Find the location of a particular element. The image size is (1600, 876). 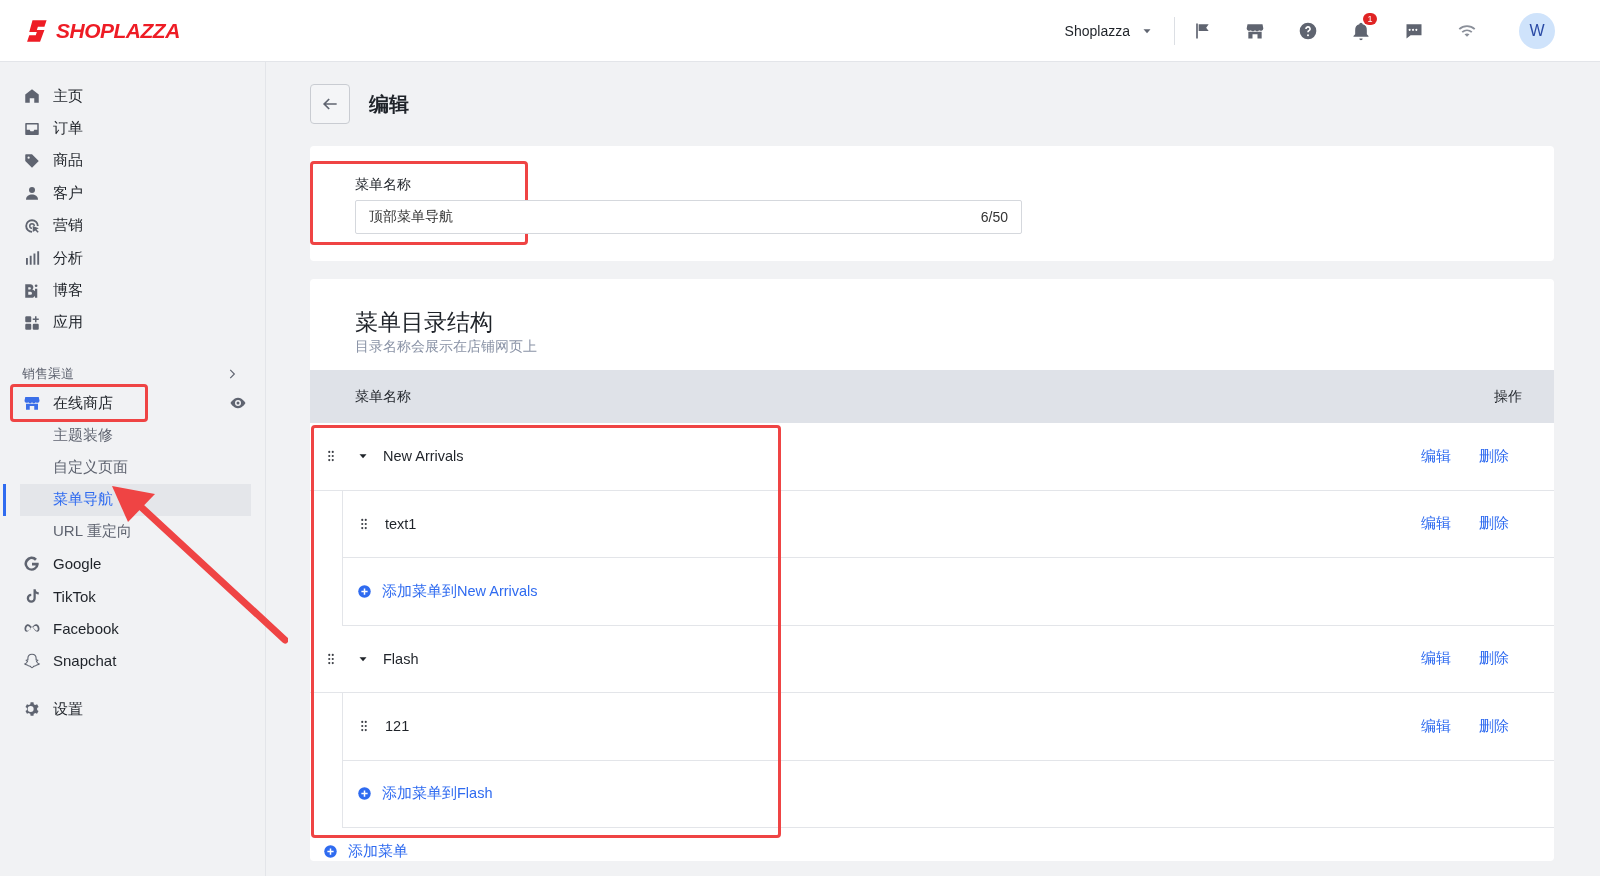

tag-icon is located at coordinates (32, 160).